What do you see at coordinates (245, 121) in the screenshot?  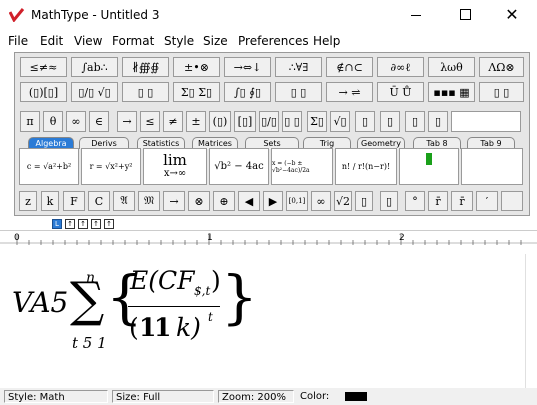 I see `brackets-button: [▯]` at bounding box center [245, 121].